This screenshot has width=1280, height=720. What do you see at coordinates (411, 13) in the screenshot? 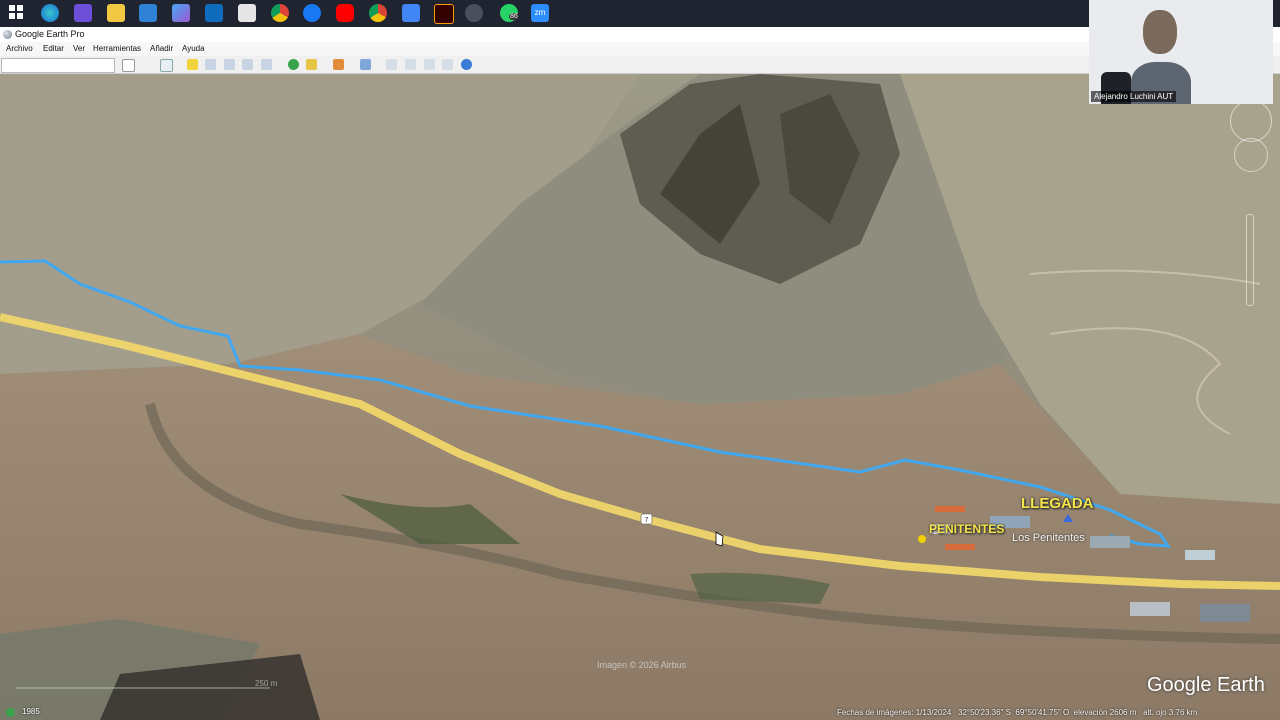
I see `google-docs-icon` at bounding box center [411, 13].